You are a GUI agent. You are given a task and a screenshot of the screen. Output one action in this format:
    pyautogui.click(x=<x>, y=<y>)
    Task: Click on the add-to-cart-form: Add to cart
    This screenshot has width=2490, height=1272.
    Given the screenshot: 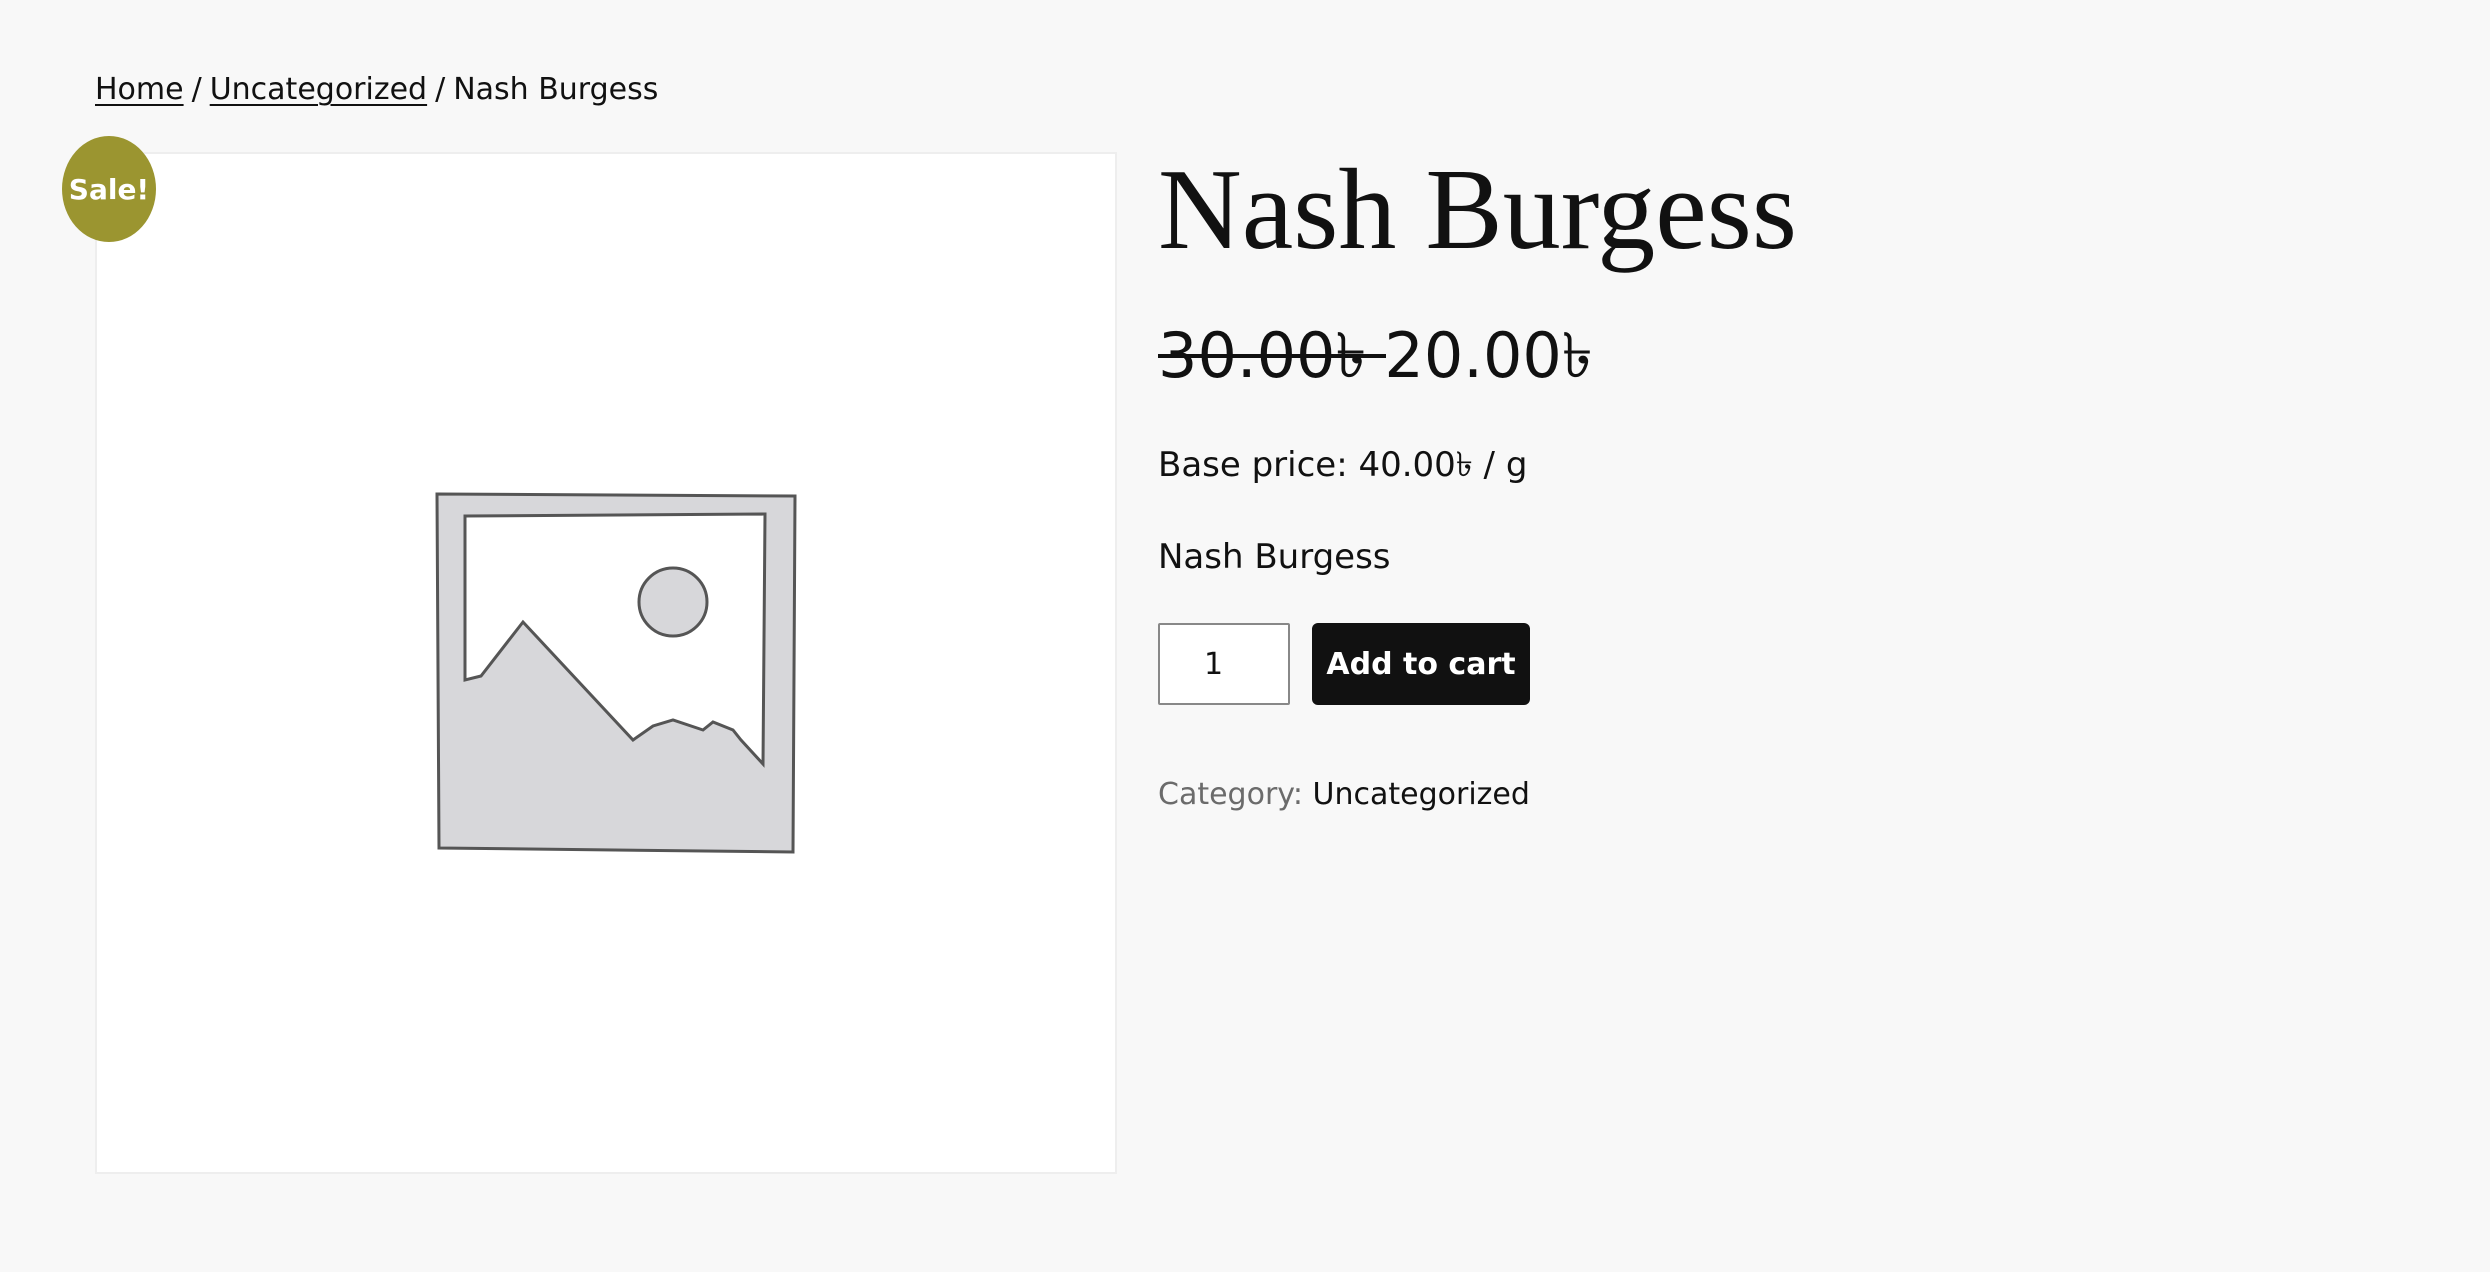 What is the action you would take?
    pyautogui.click(x=1344, y=664)
    